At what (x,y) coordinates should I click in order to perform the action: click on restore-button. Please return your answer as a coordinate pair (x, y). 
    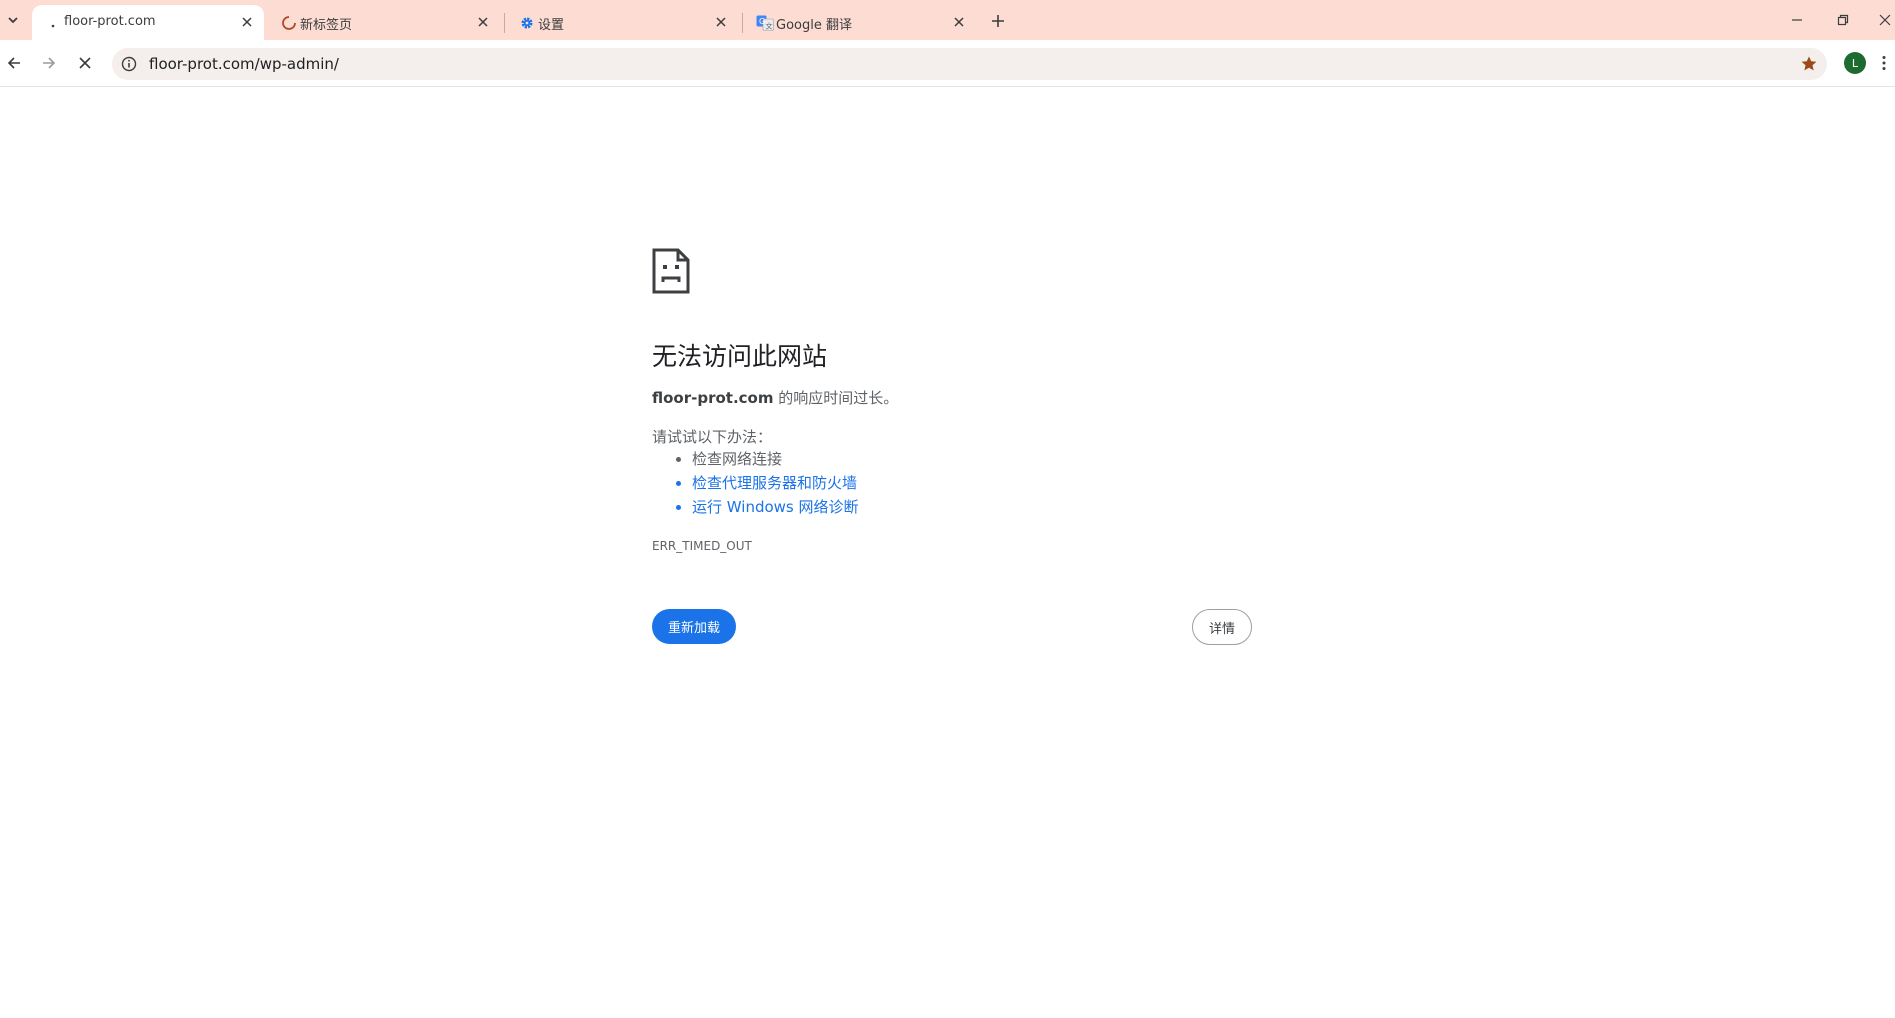
    Looking at the image, I should click on (1843, 20).